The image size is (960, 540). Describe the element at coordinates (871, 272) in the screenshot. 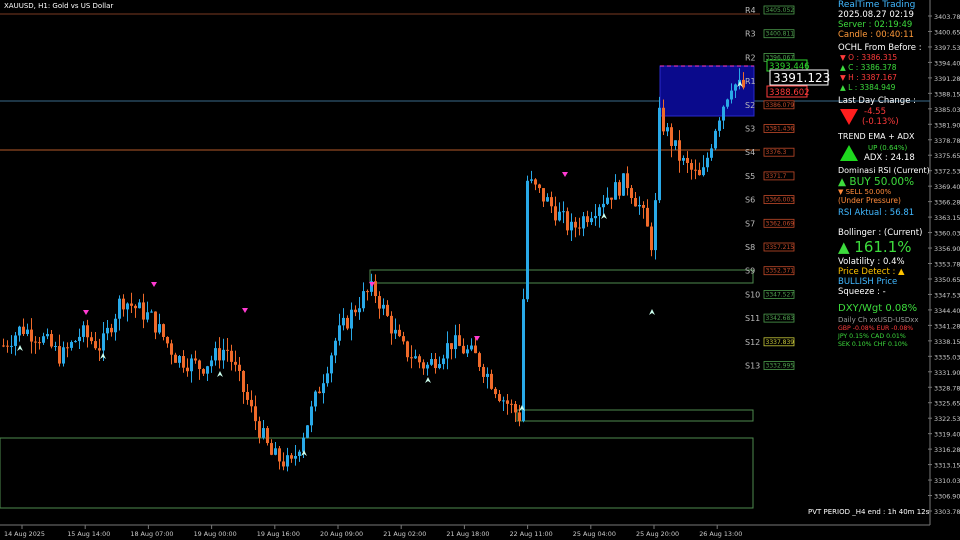

I see `price-detect: Price Detect : ▲` at that location.